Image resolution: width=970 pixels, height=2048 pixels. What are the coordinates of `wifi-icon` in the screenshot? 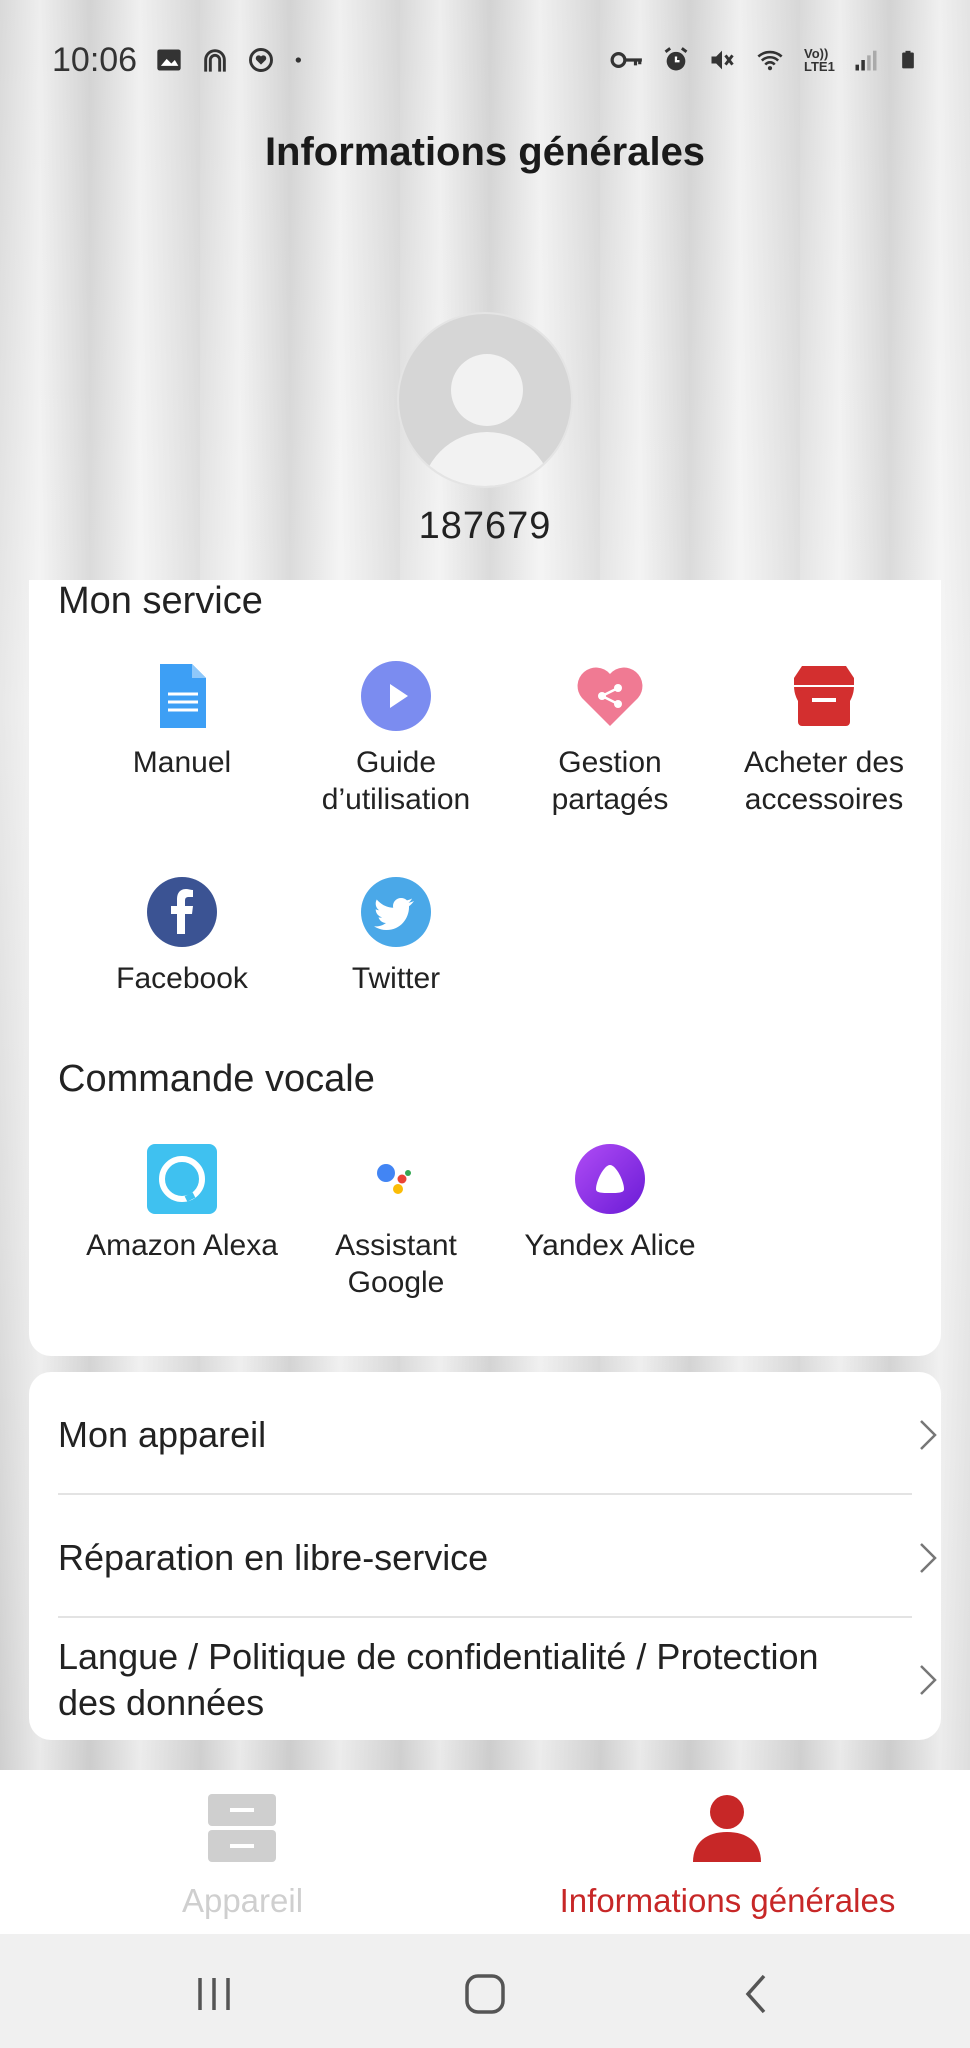 It's located at (770, 60).